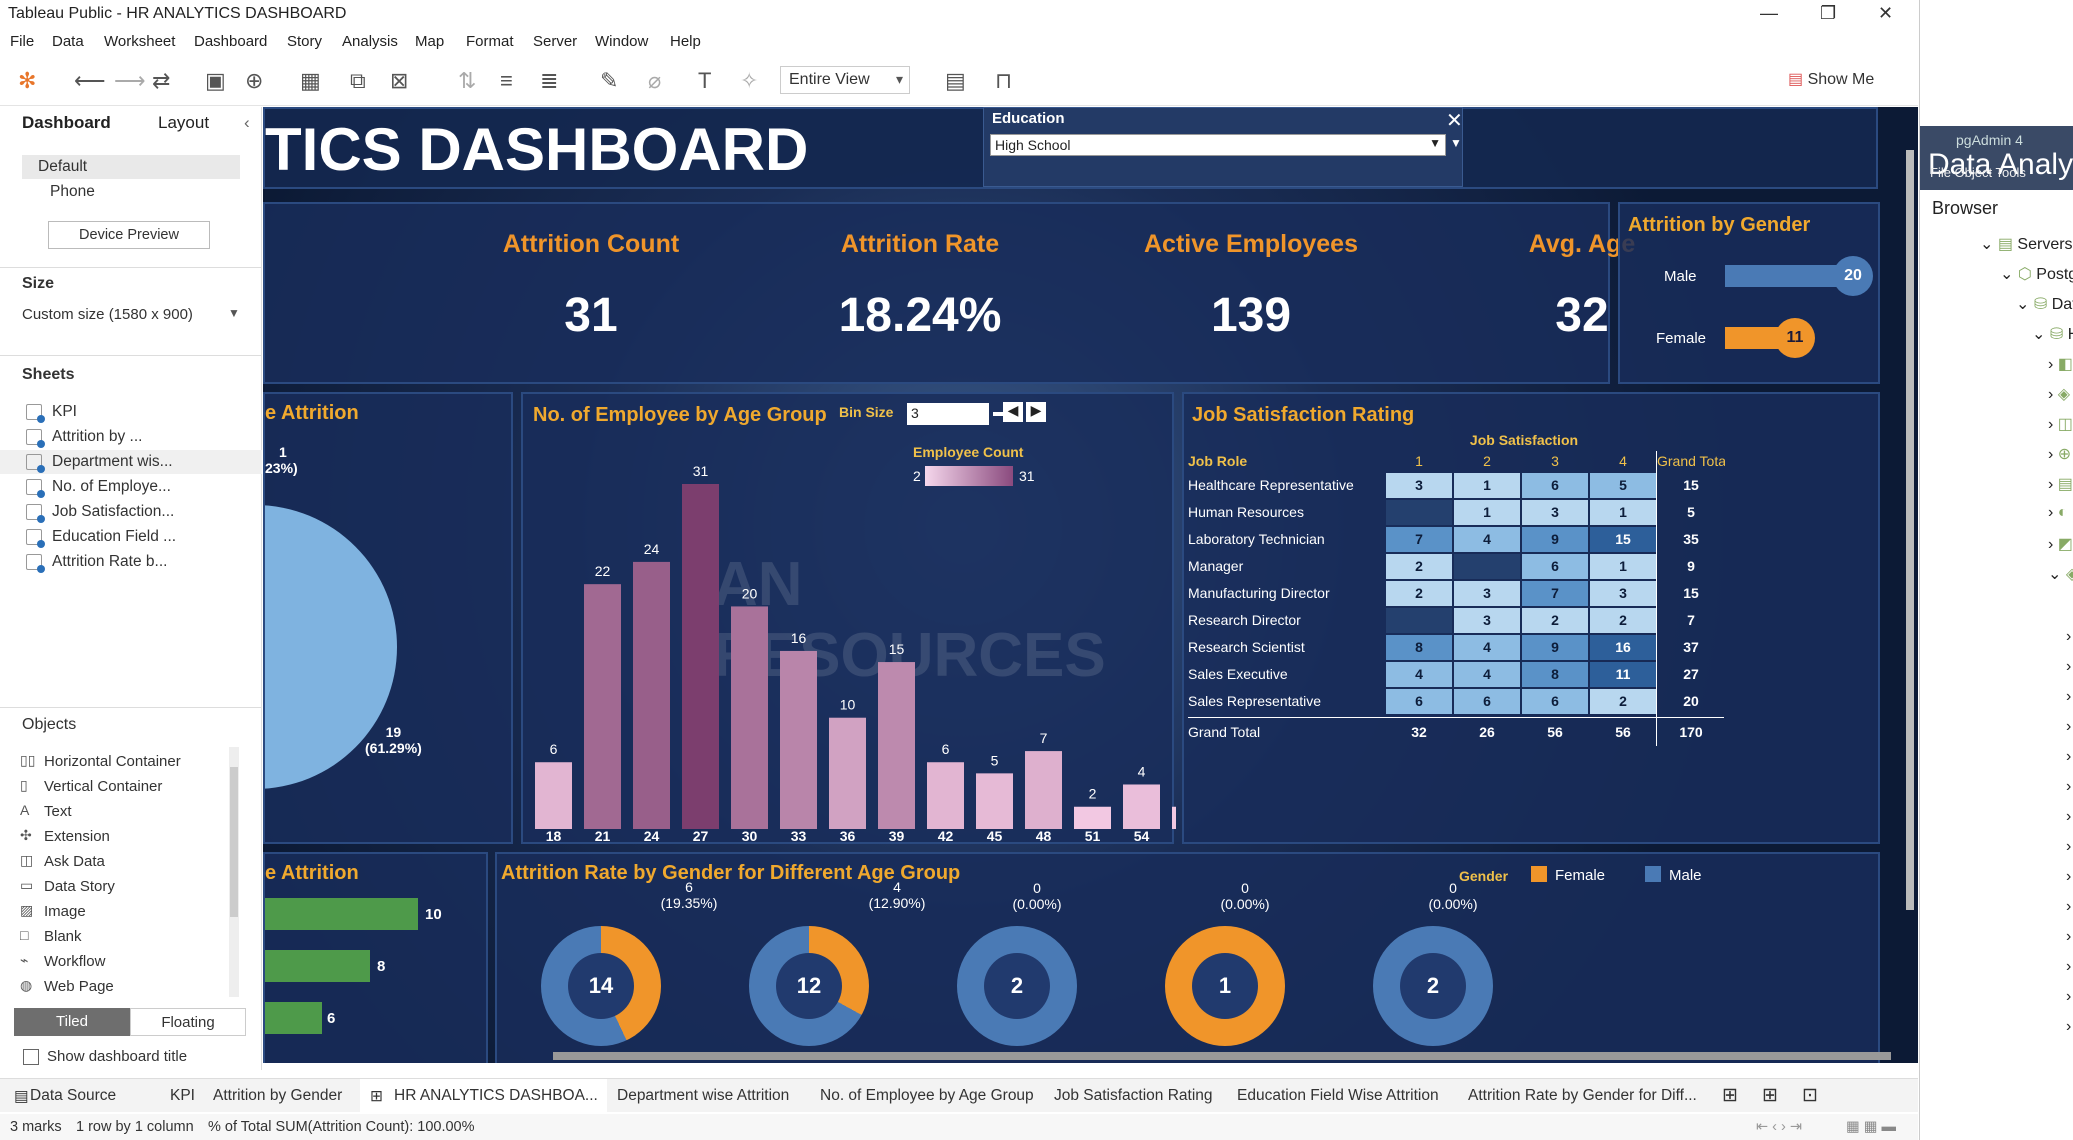  I want to click on new-datasource-icon: ⊕, so click(254, 81).